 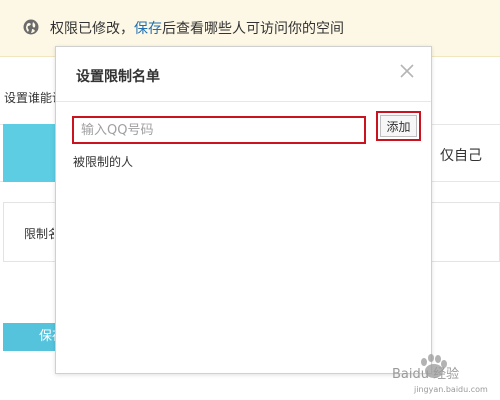 I want to click on baidu-jingyan-watermark: Baidu 经验 jingyan.baidu.com, so click(x=440, y=374).